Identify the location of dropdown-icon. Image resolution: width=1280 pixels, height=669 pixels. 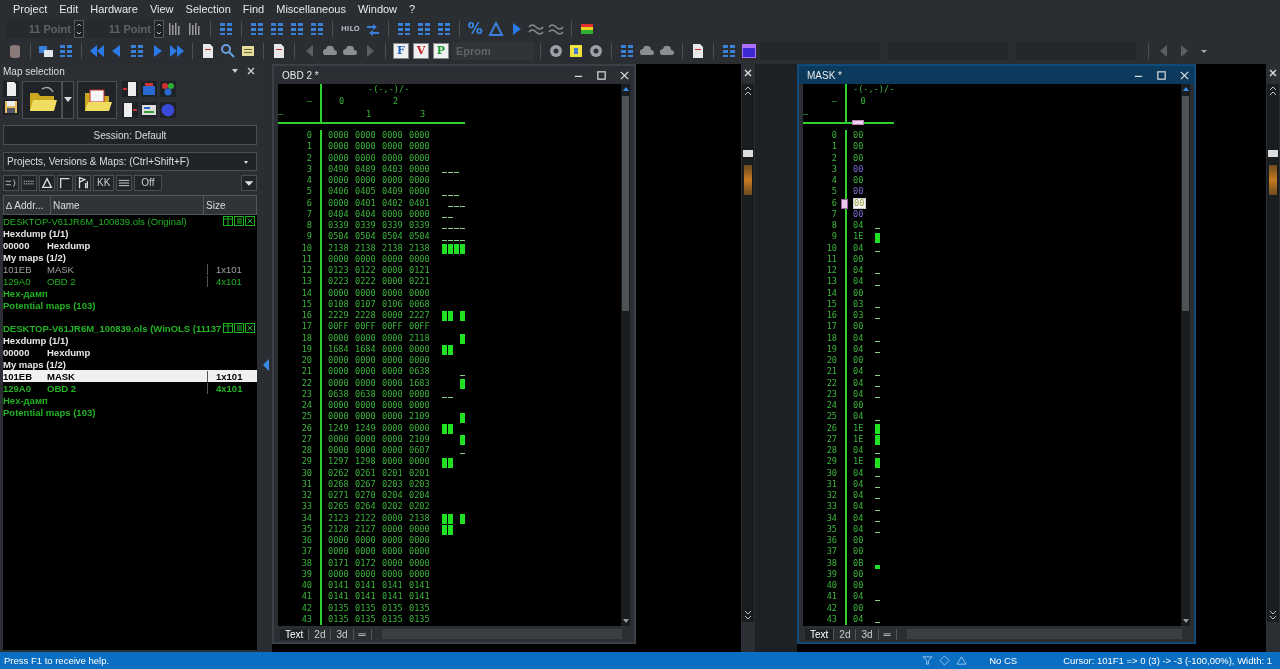
(249, 182).